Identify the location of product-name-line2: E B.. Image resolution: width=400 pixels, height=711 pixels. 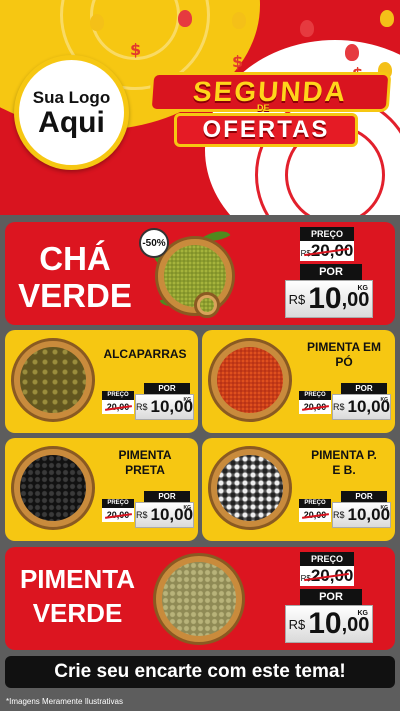
(344, 470).